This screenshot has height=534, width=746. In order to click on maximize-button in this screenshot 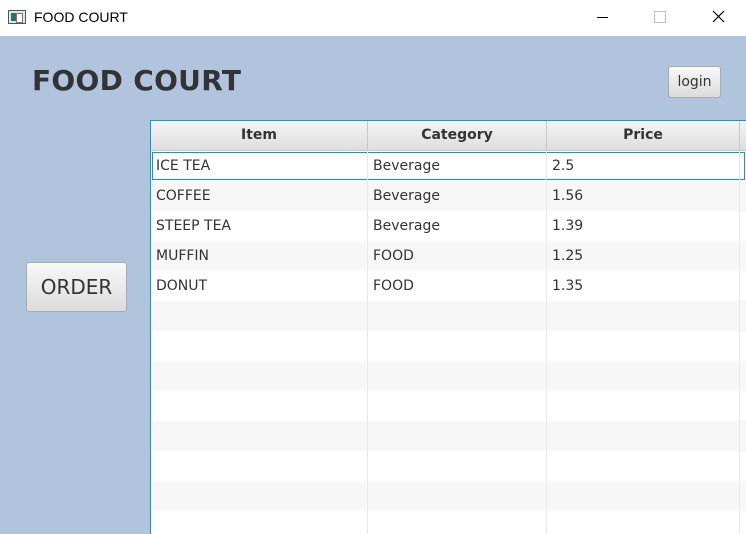, I will do `click(660, 18)`.